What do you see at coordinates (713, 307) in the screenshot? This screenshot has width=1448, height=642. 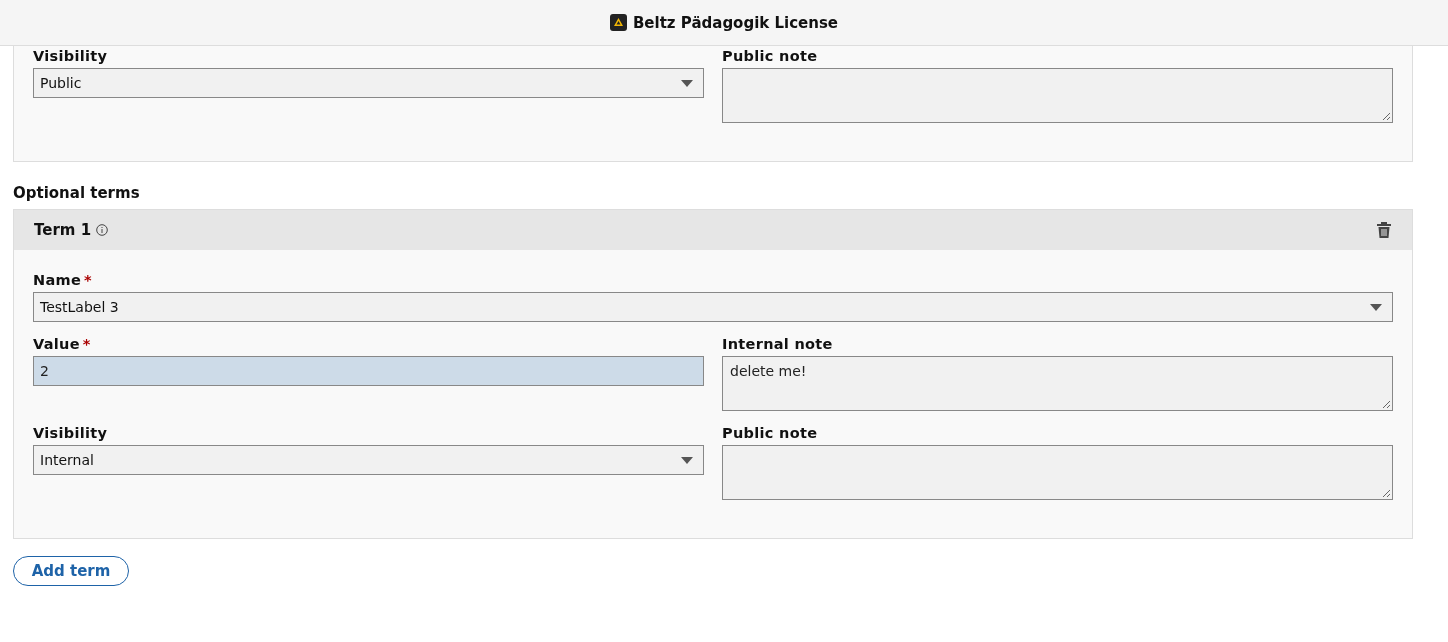 I see `dropdown: TestLabel 3` at bounding box center [713, 307].